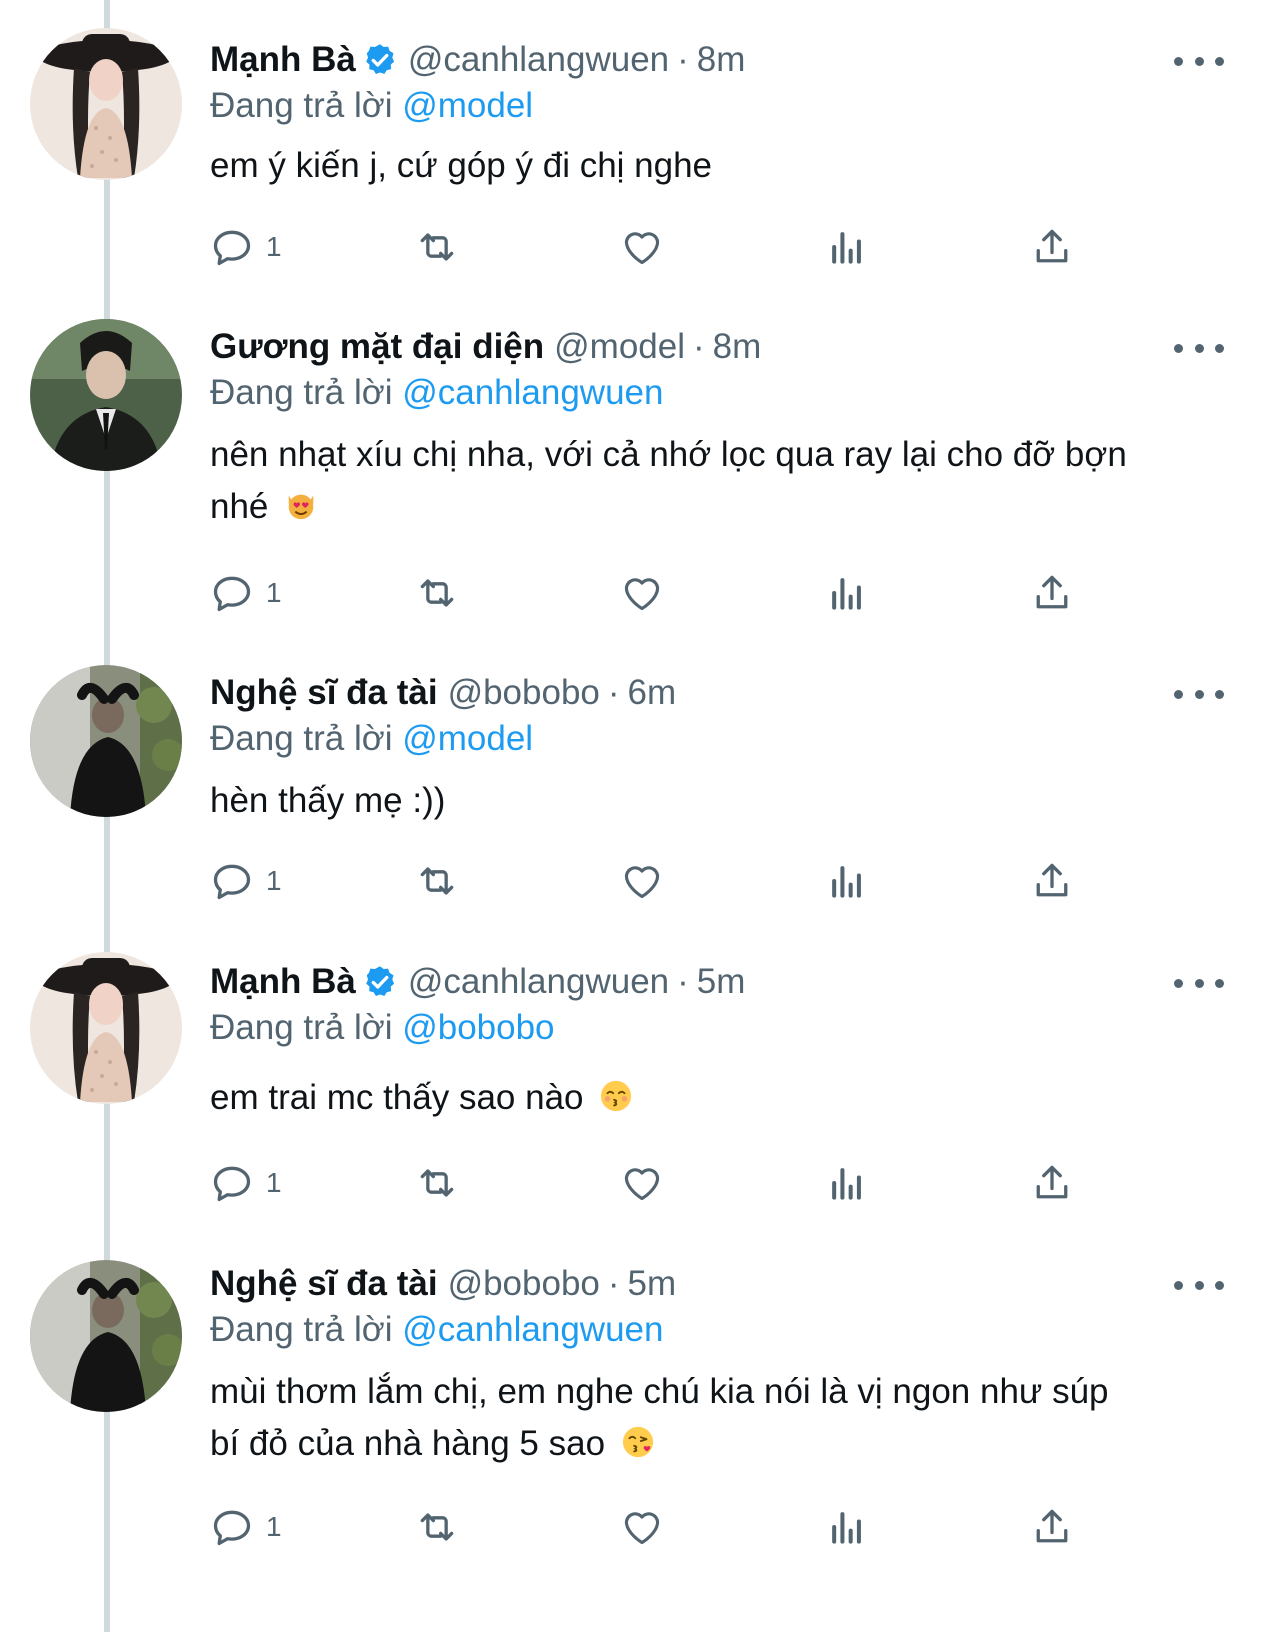 Image resolution: width=1284 pixels, height=1632 pixels. I want to click on tweet-text: em trai mc thấy sao nào, so click(717, 1098).